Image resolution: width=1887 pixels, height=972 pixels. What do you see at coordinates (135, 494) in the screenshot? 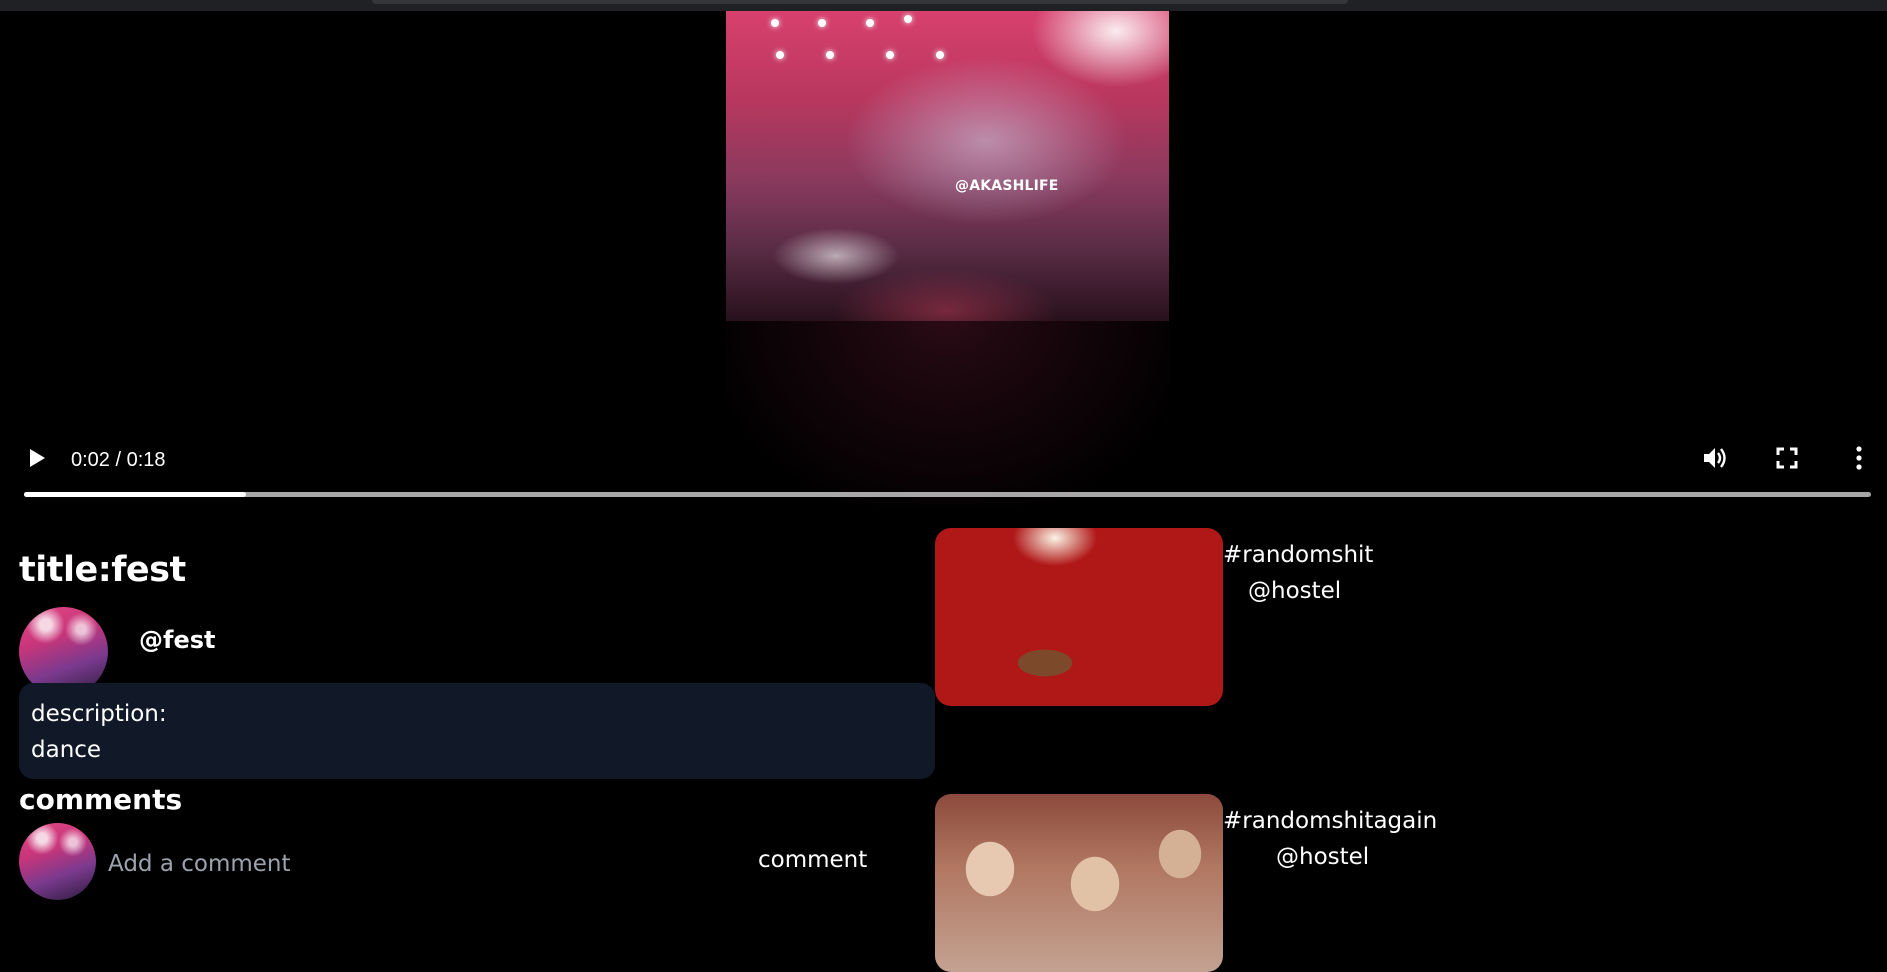
I see `progress-fill` at bounding box center [135, 494].